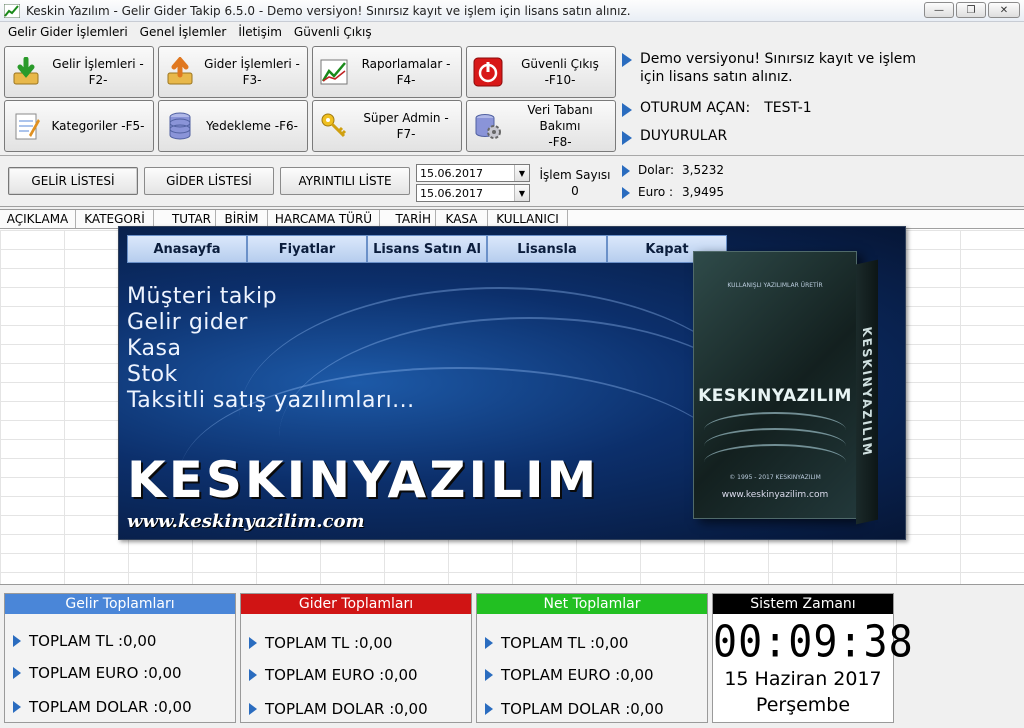 The width and height of the screenshot is (1024, 728). Describe the element at coordinates (803, 604) in the screenshot. I see `system-clock-title: Sistem Zamanı` at that location.